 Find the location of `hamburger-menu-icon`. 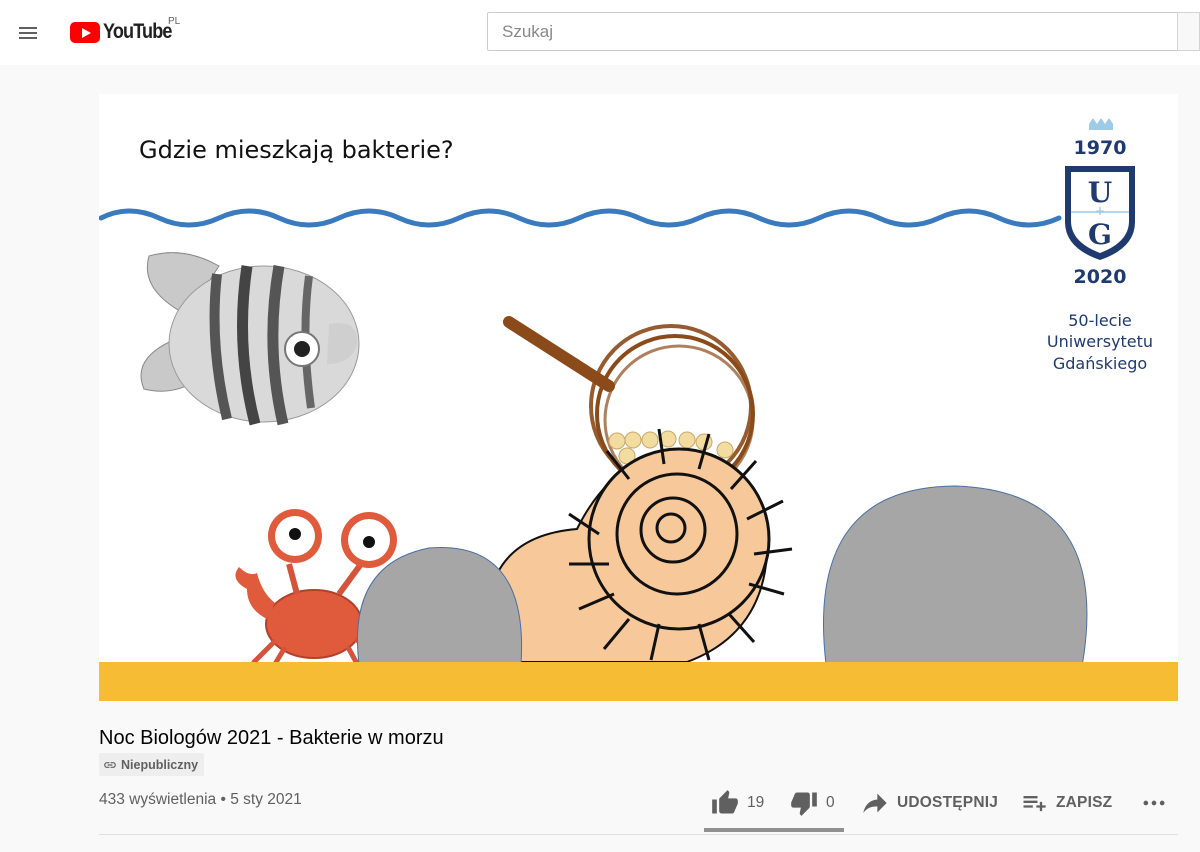

hamburger-menu-icon is located at coordinates (28, 33).